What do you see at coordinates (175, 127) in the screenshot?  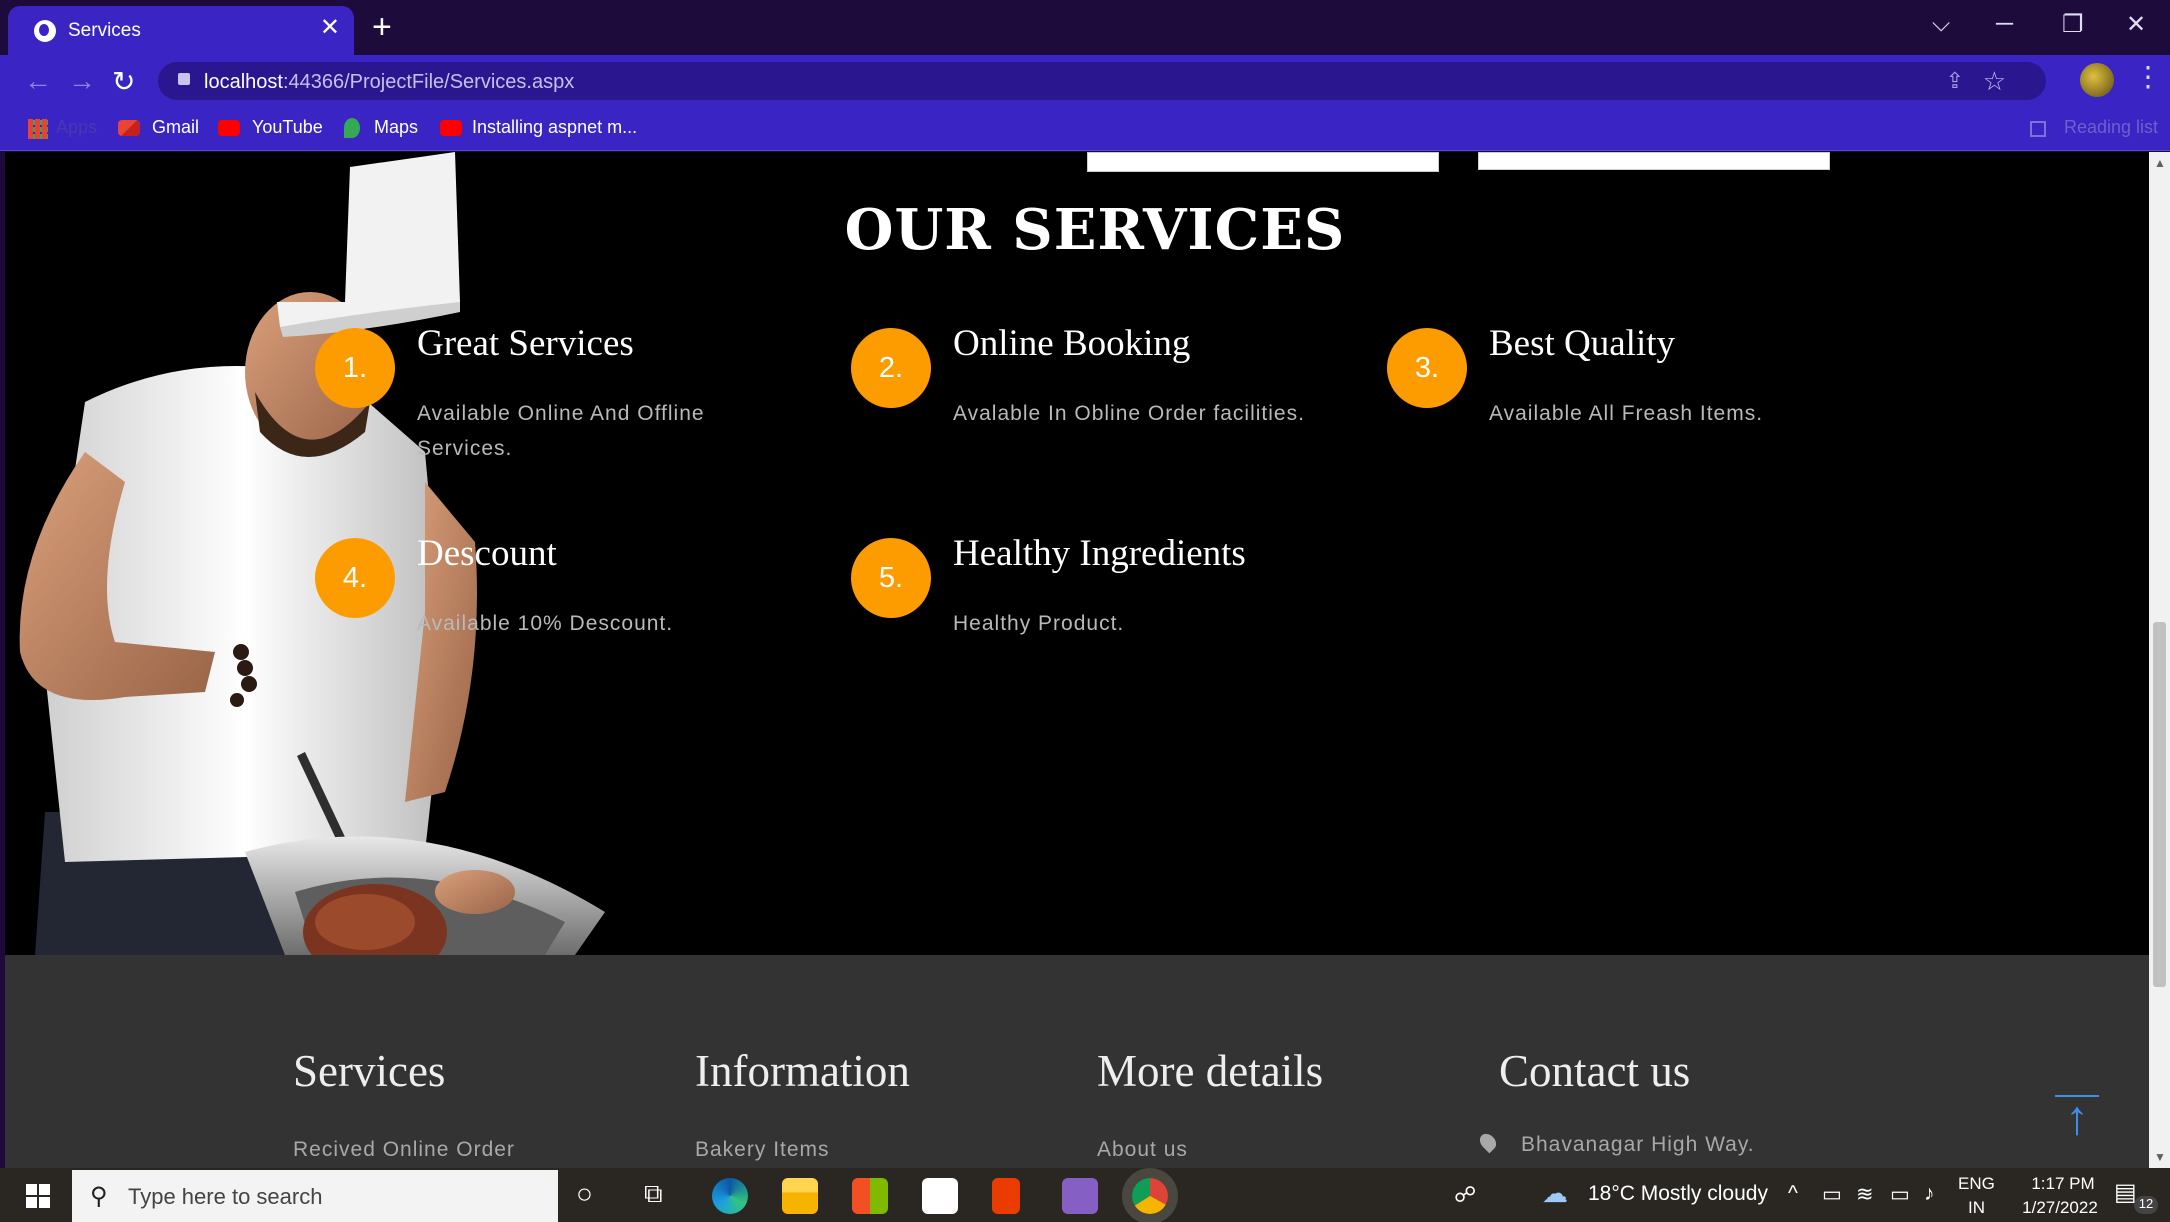 I see `bookmark-gmail: Gmail` at bounding box center [175, 127].